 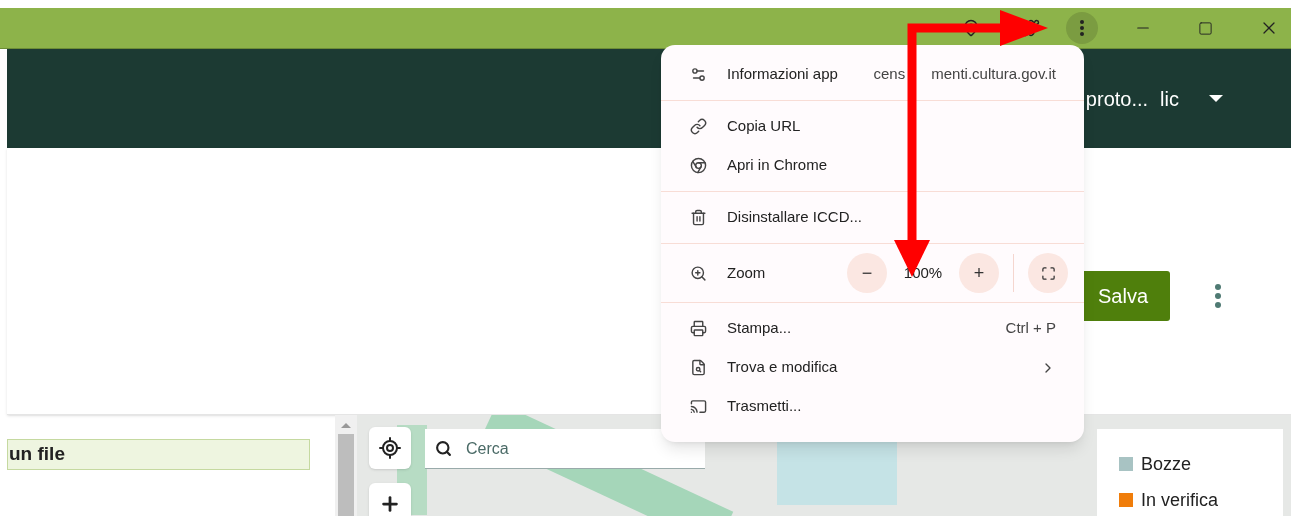 I want to click on zoom-out-button: −, so click(x=867, y=273).